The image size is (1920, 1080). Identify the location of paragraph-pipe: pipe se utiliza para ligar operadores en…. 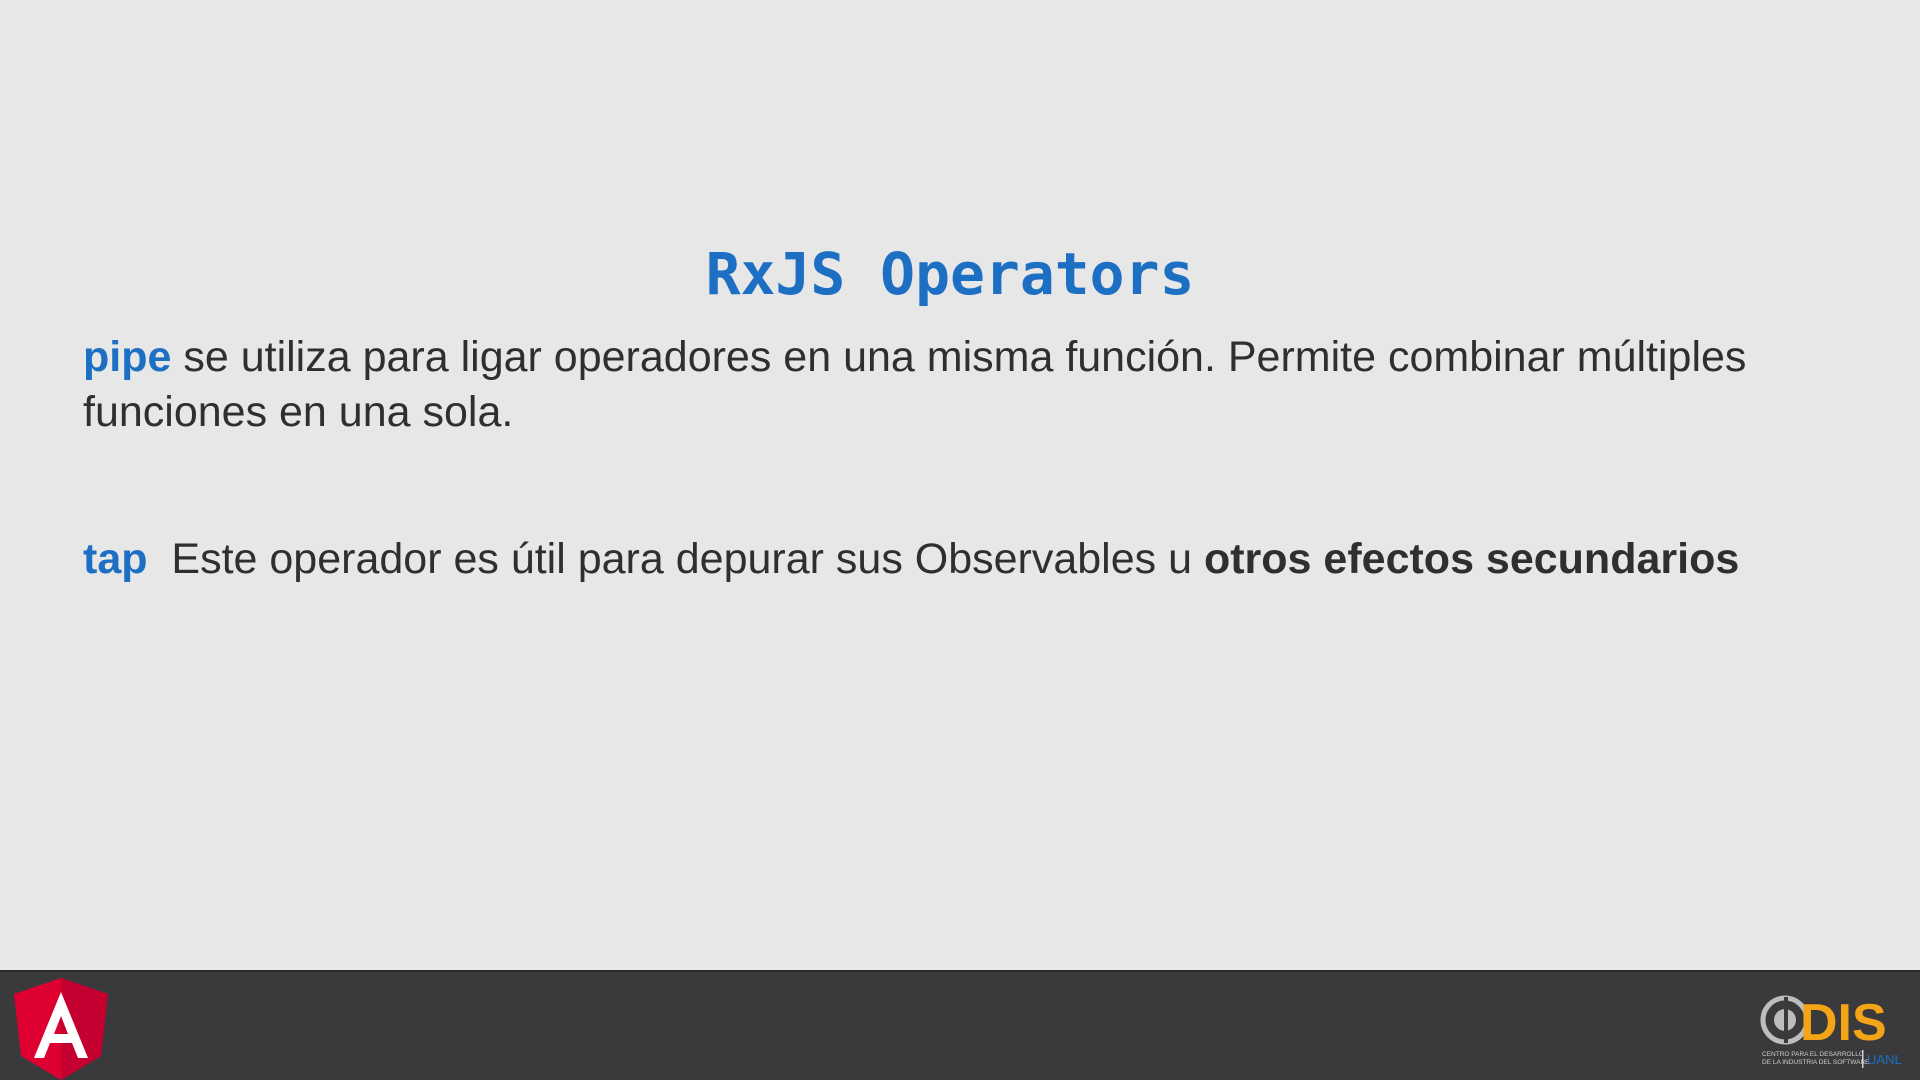
(963, 385).